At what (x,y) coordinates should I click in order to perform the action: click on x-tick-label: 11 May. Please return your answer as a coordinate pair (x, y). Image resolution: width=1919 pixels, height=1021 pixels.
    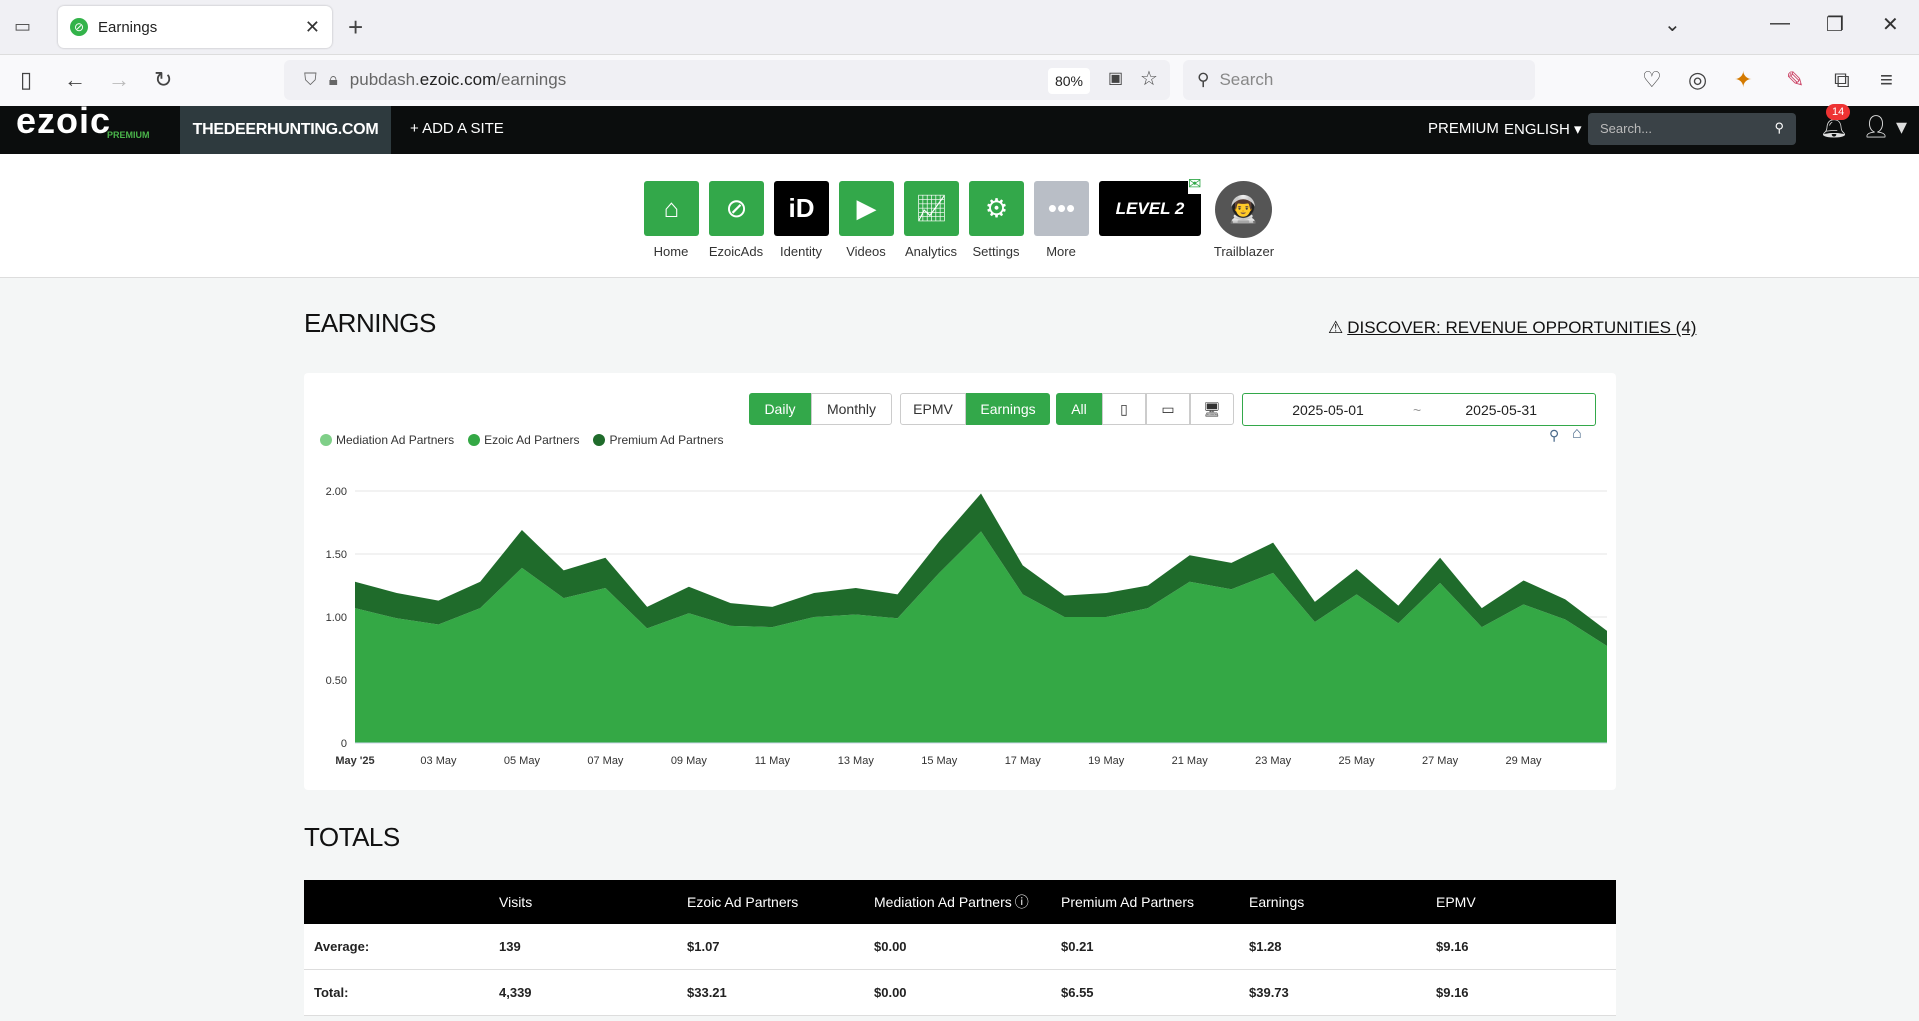
    Looking at the image, I should click on (773, 761).